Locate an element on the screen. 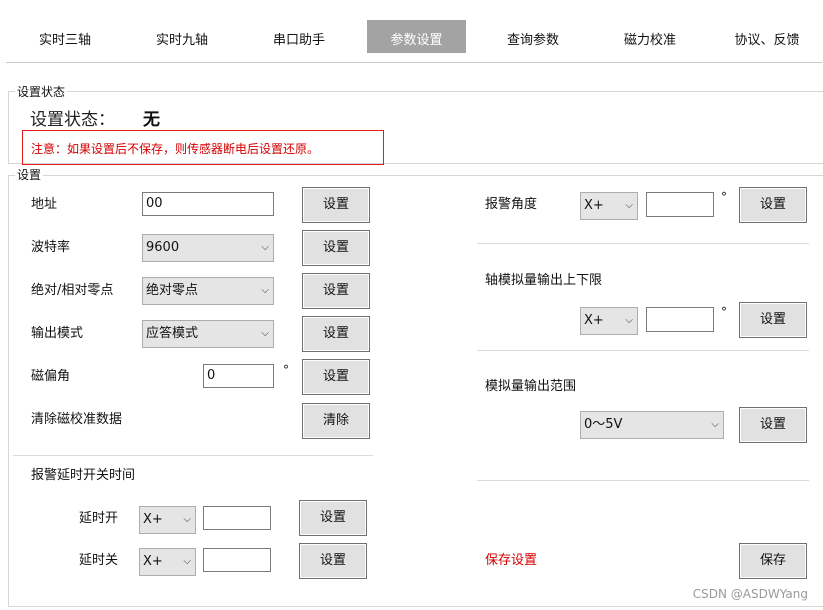 Image resolution: width=823 pixels, height=610 pixels. zero-point-set-button: 设置 is located at coordinates (336, 291).